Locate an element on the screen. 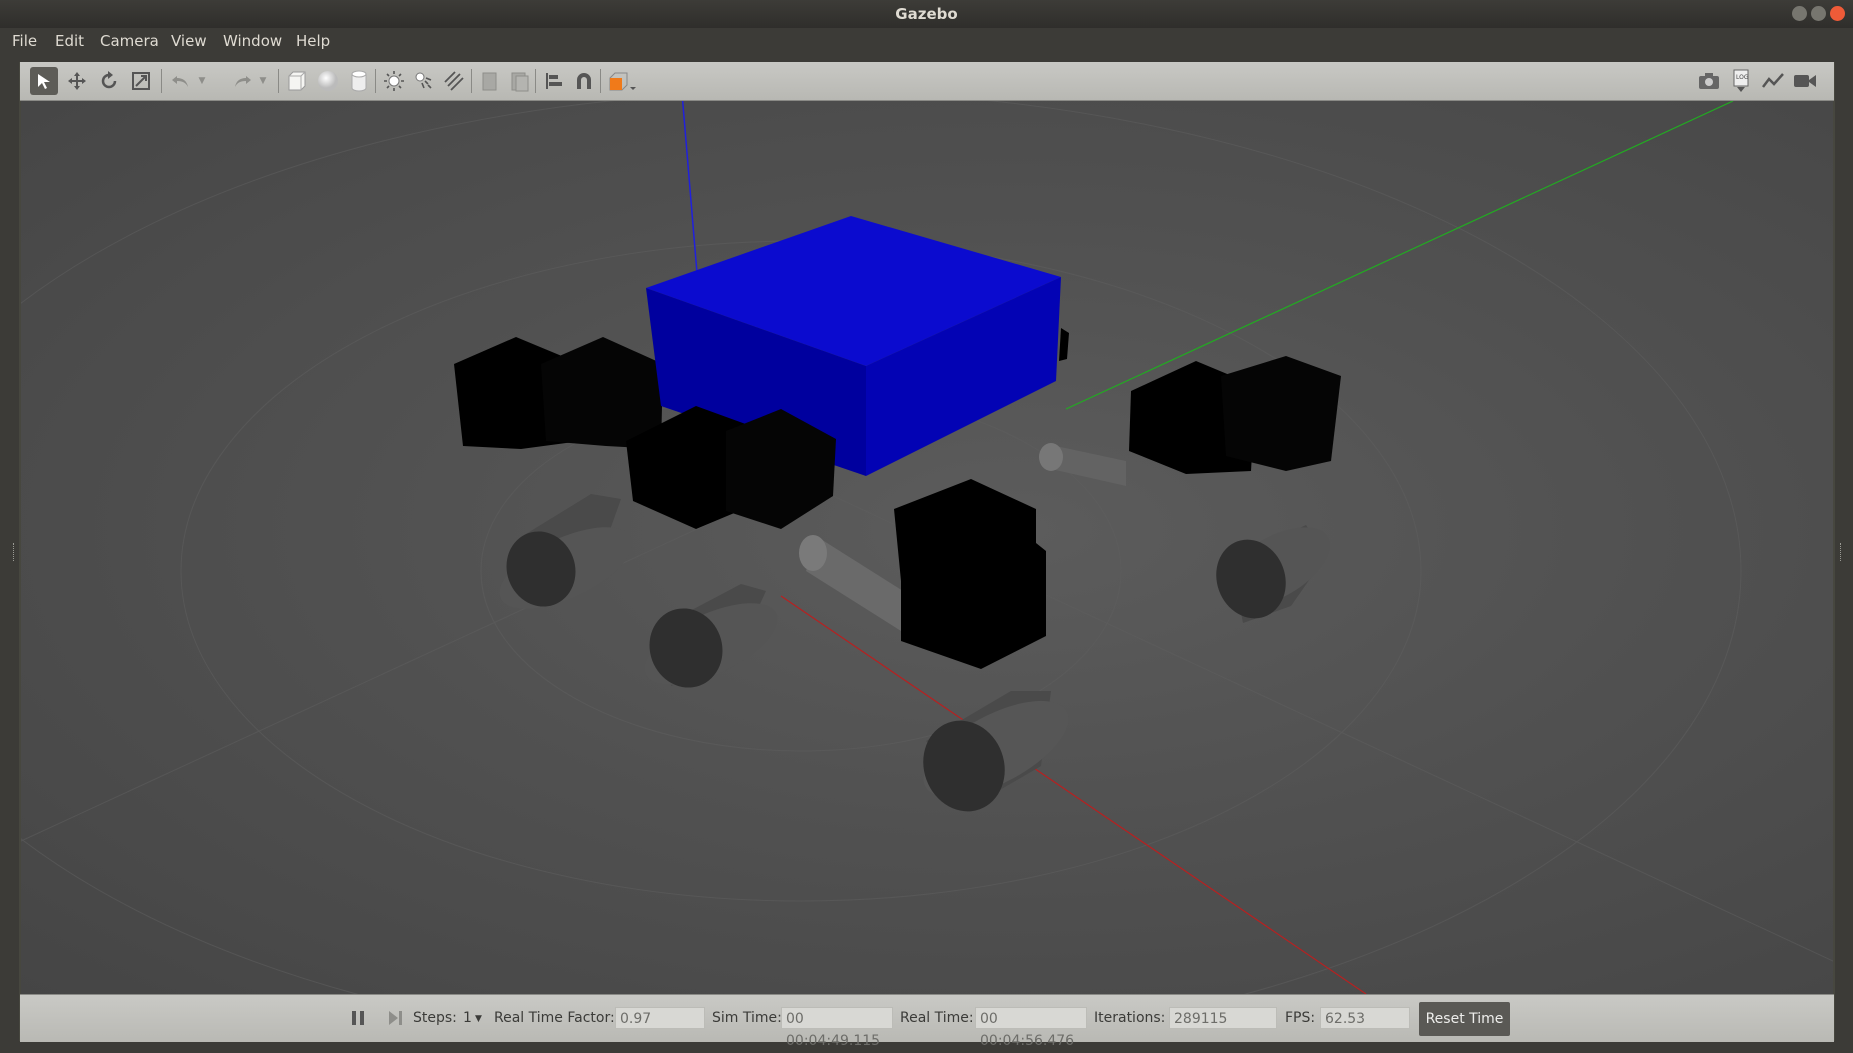  menu-file: File is located at coordinates (24, 41).